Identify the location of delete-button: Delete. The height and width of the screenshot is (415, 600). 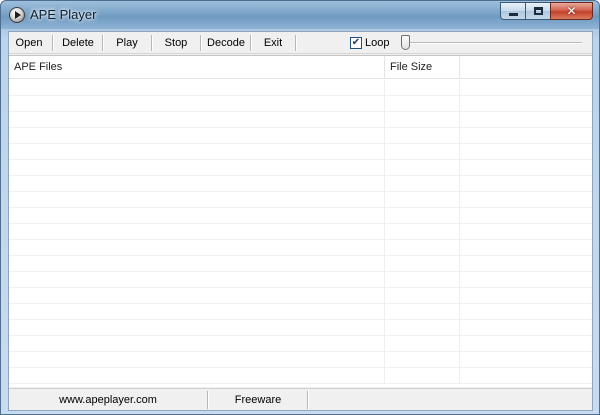
(78, 43).